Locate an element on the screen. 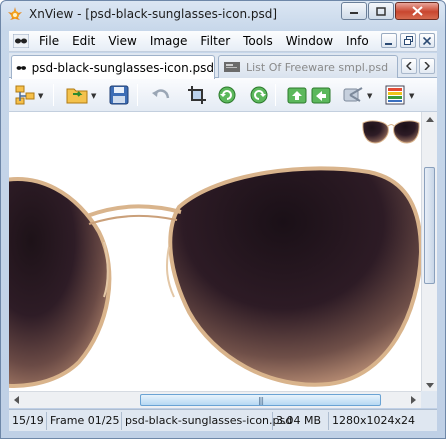 This screenshot has height=439, width=446. browser-button is located at coordinates (25, 95).